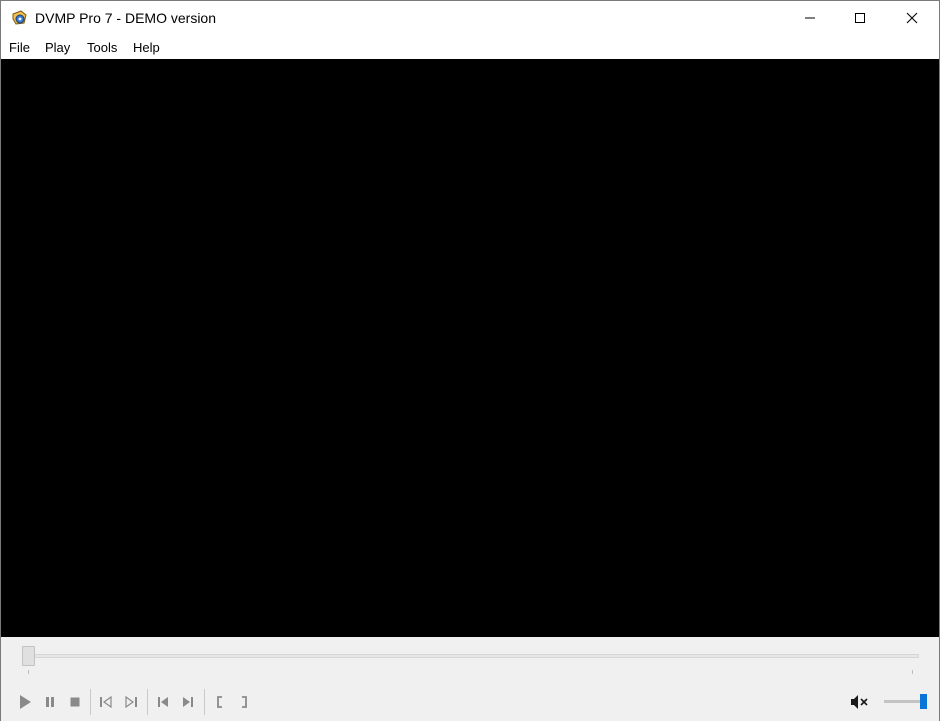 Image resolution: width=940 pixels, height=721 pixels. I want to click on seek-bar-thumb, so click(28, 656).